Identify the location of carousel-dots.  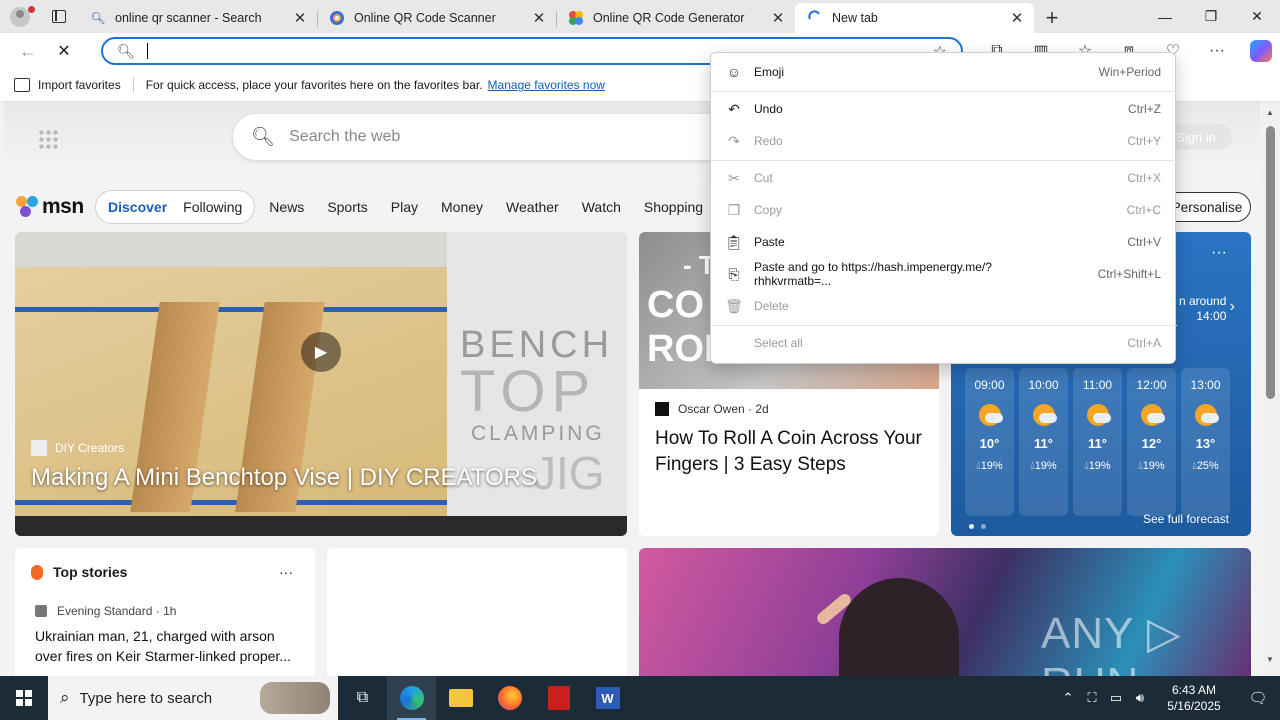
(981, 524).